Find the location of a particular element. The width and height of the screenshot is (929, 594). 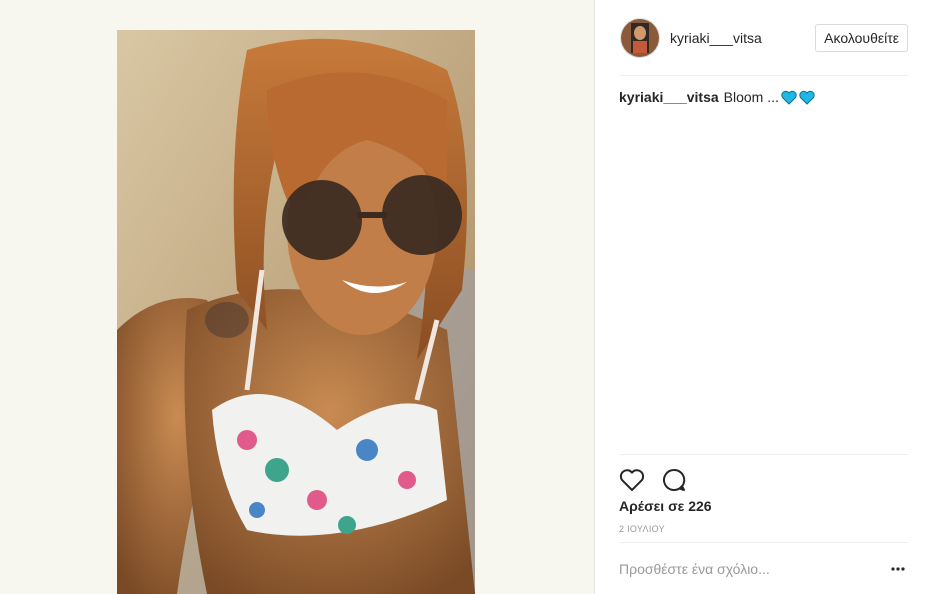

more-dots-icon is located at coordinates (898, 569).